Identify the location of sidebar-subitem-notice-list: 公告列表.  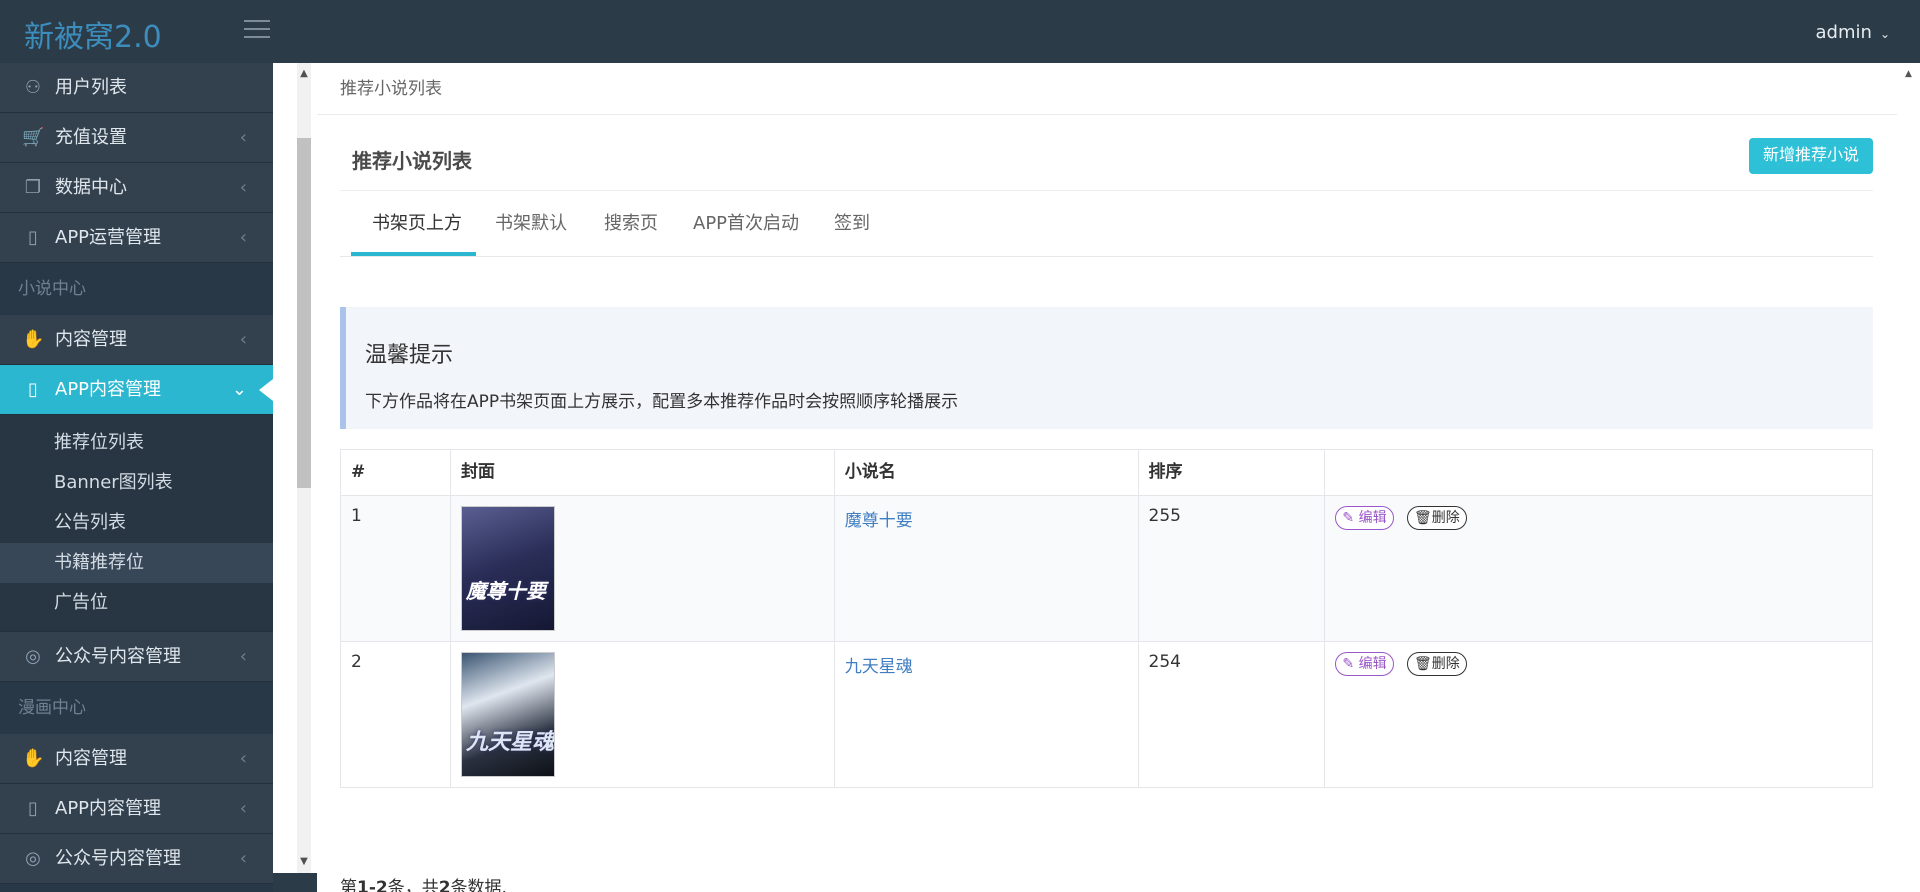
(136, 523).